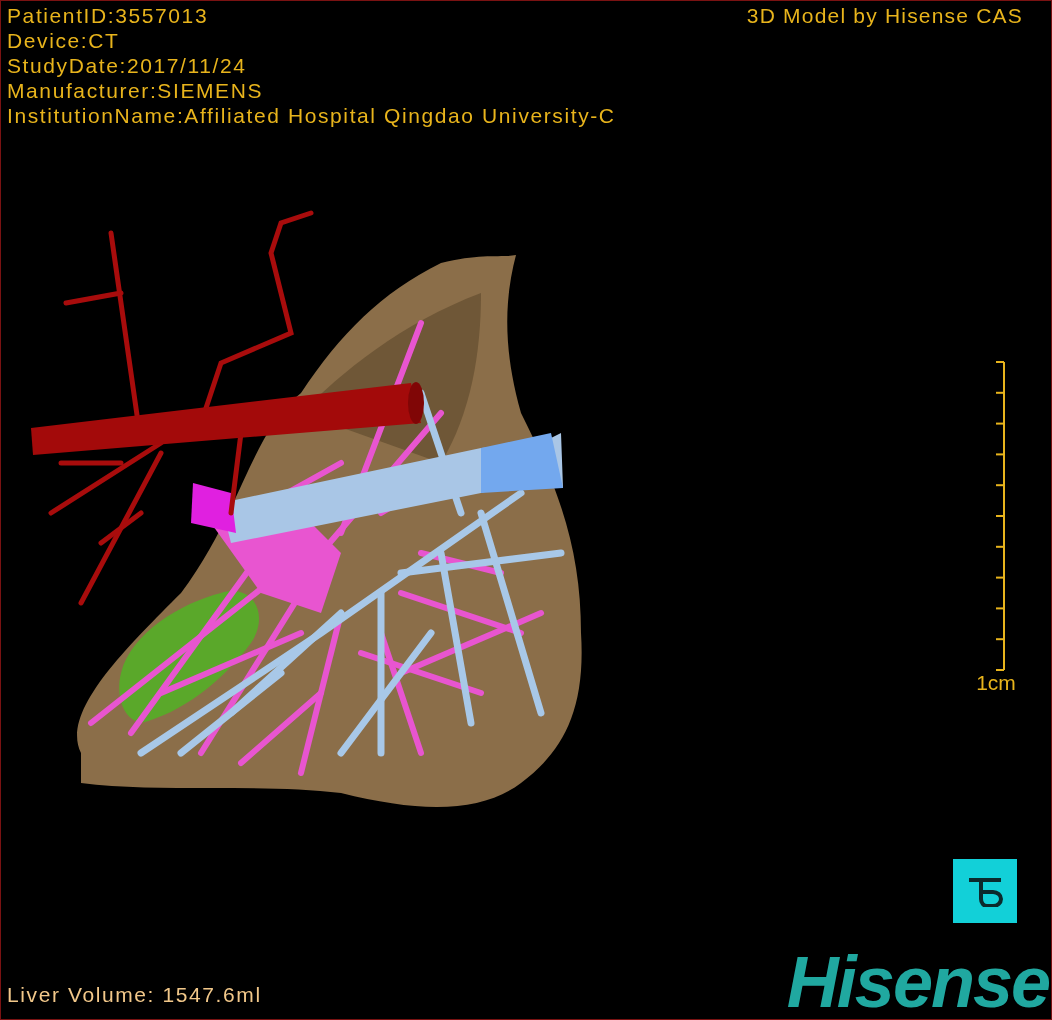 Image resolution: width=1052 pixels, height=1020 pixels. Describe the element at coordinates (134, 995) in the screenshot. I see `liver-volume-text: Liver Volume: 1547.6ml` at that location.